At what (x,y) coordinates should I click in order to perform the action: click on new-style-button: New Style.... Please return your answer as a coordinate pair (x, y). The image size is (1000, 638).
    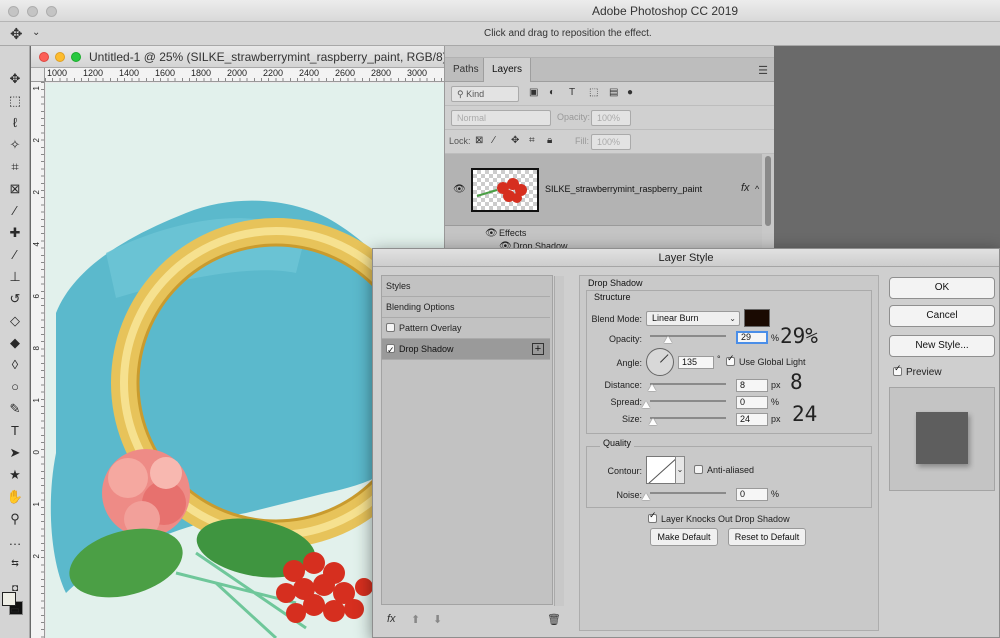
    Looking at the image, I should click on (942, 346).